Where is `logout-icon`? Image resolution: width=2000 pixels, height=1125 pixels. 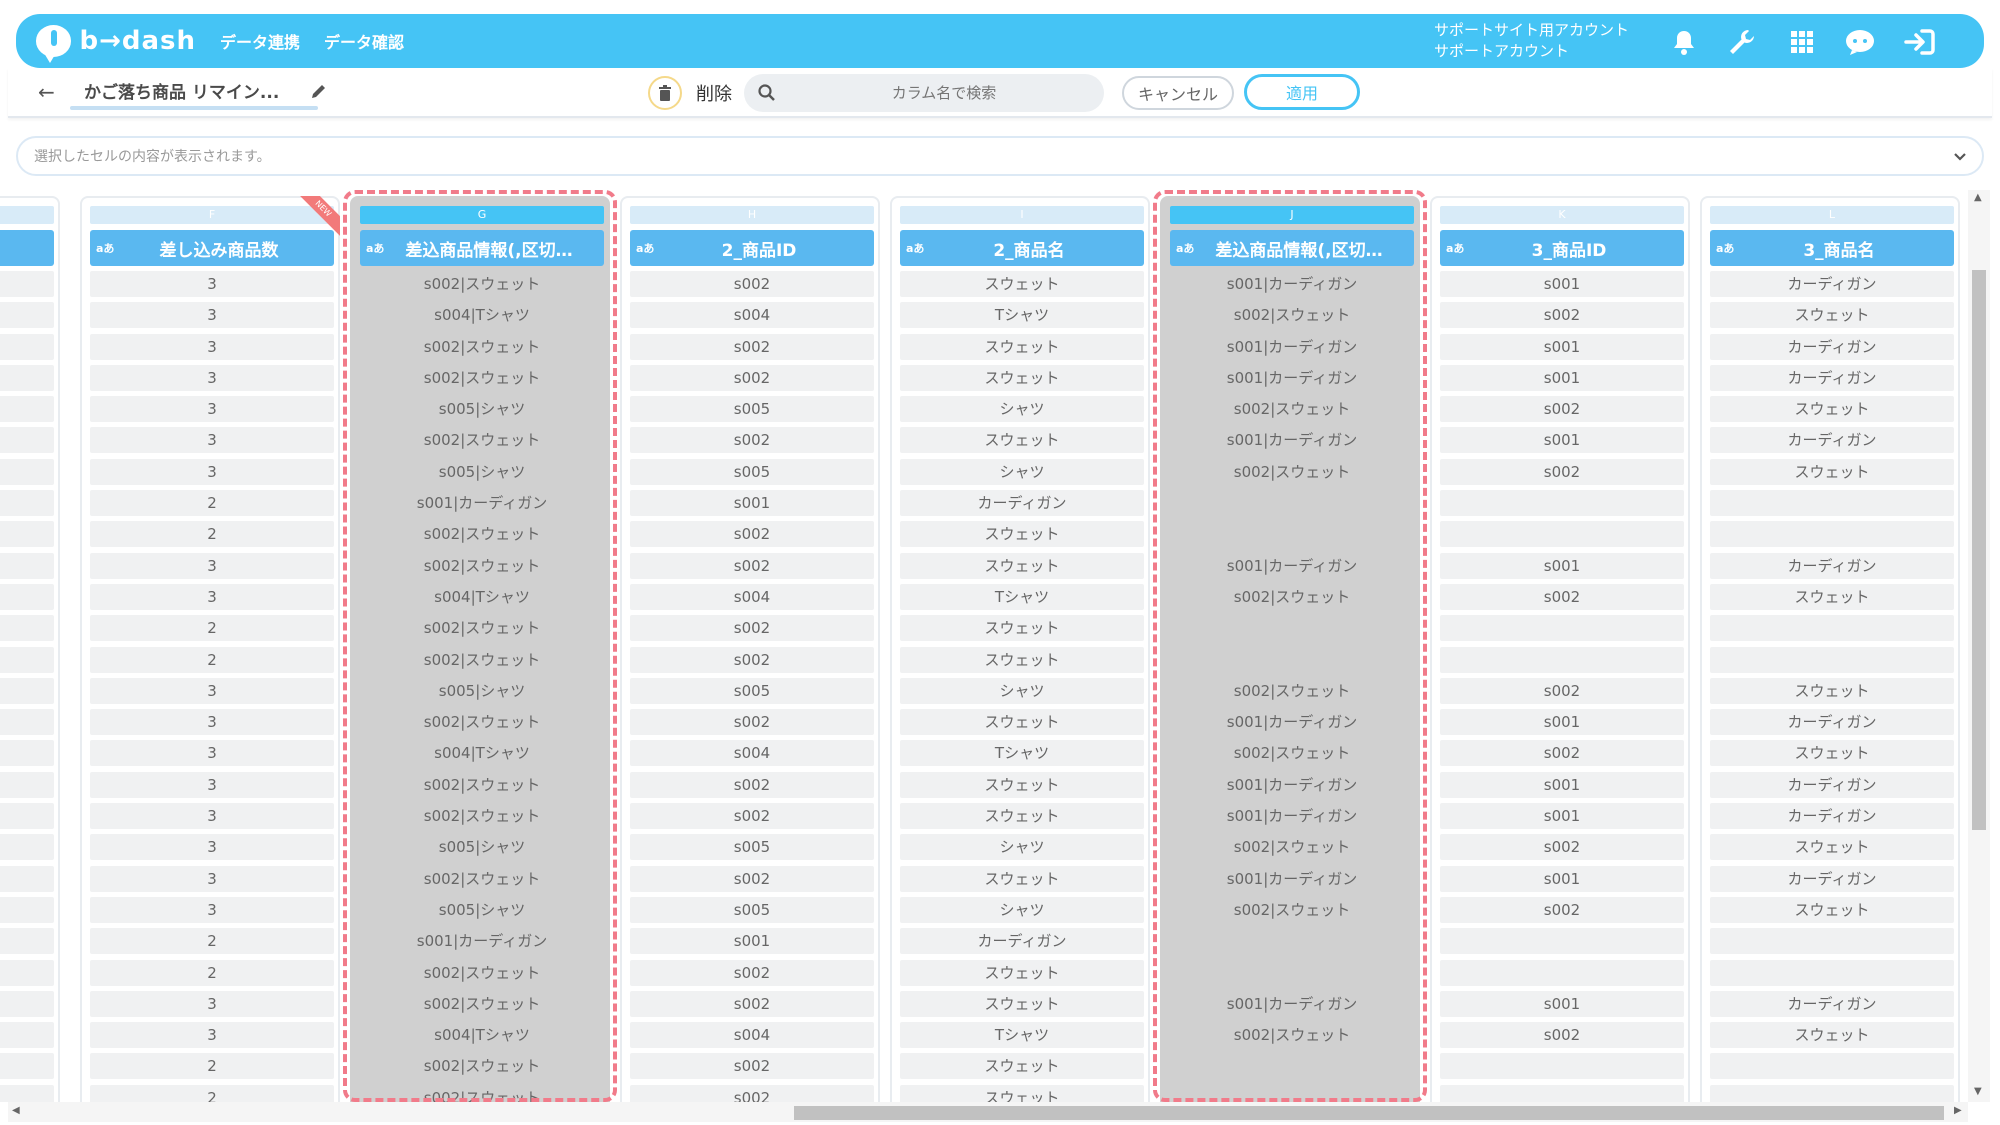 logout-icon is located at coordinates (1920, 42).